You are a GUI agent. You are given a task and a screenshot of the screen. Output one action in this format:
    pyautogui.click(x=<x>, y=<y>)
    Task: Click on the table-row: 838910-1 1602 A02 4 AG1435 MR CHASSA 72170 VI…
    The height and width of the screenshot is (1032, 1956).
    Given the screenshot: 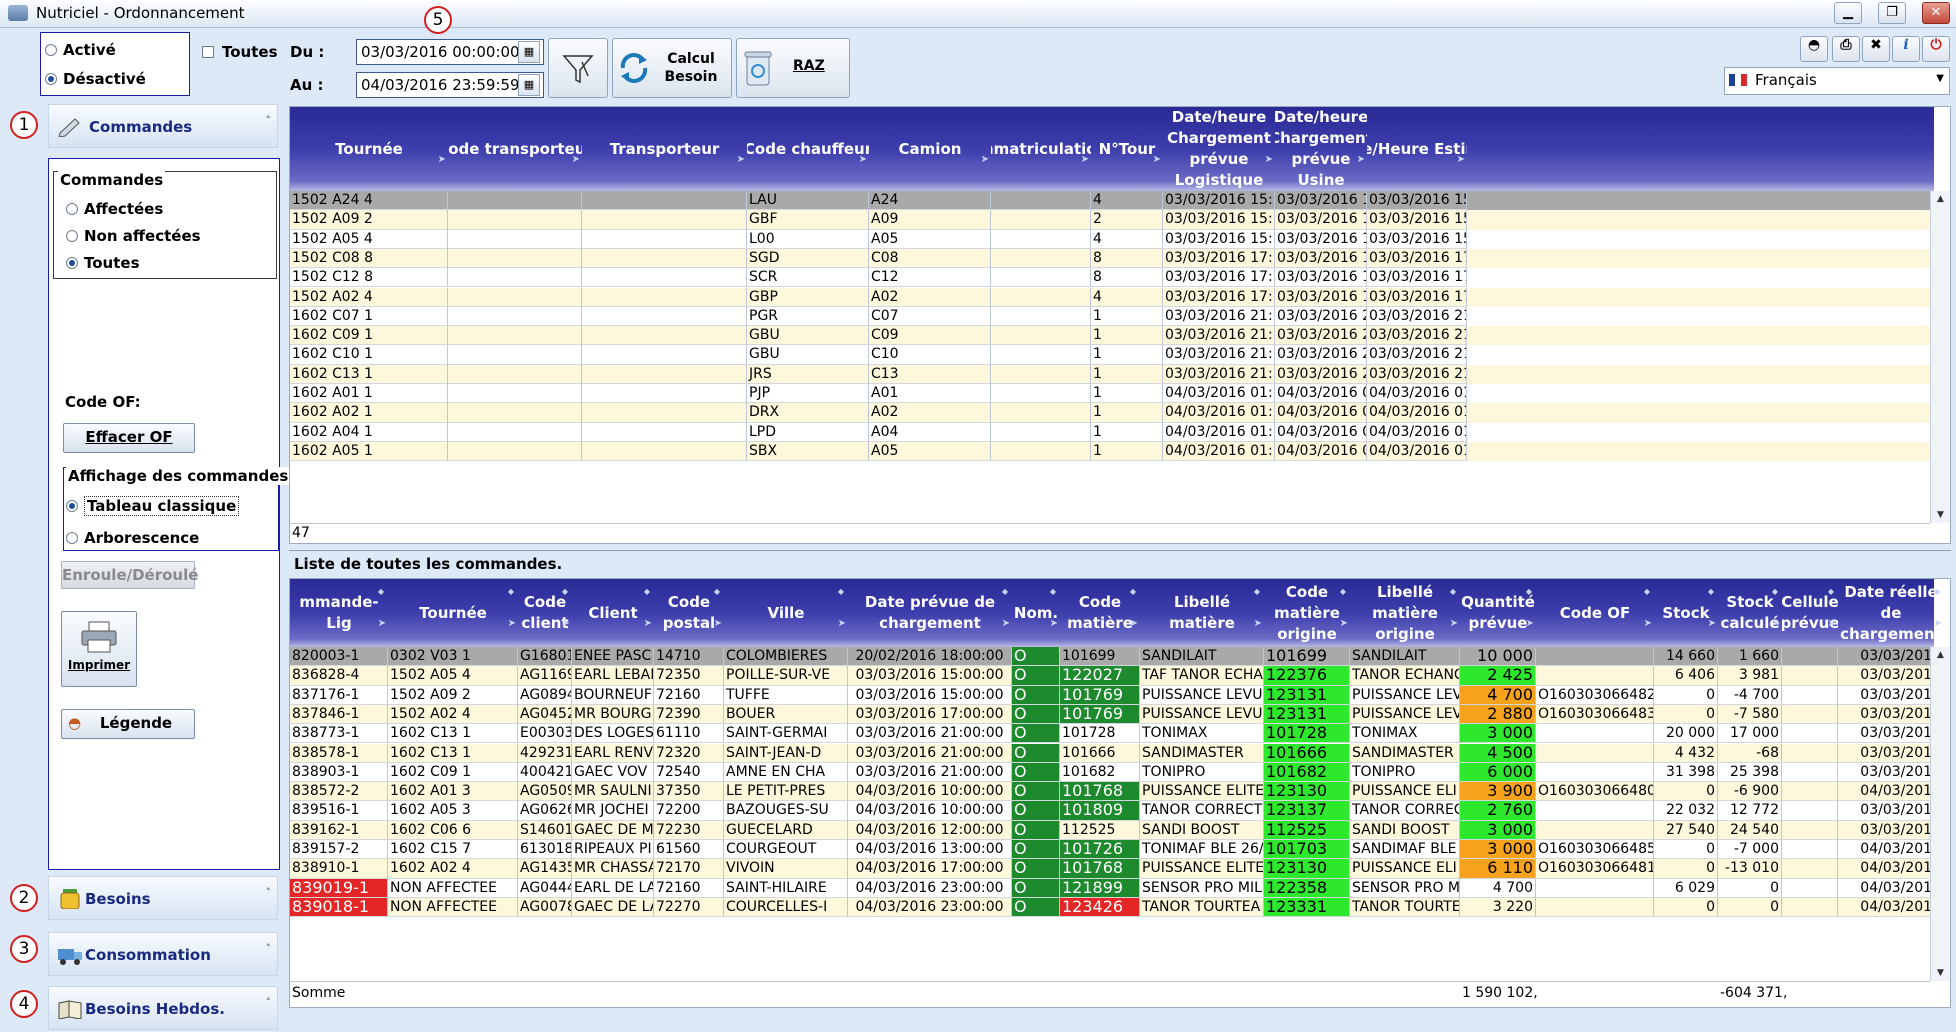 What is the action you would take?
    pyautogui.click(x=1117, y=869)
    